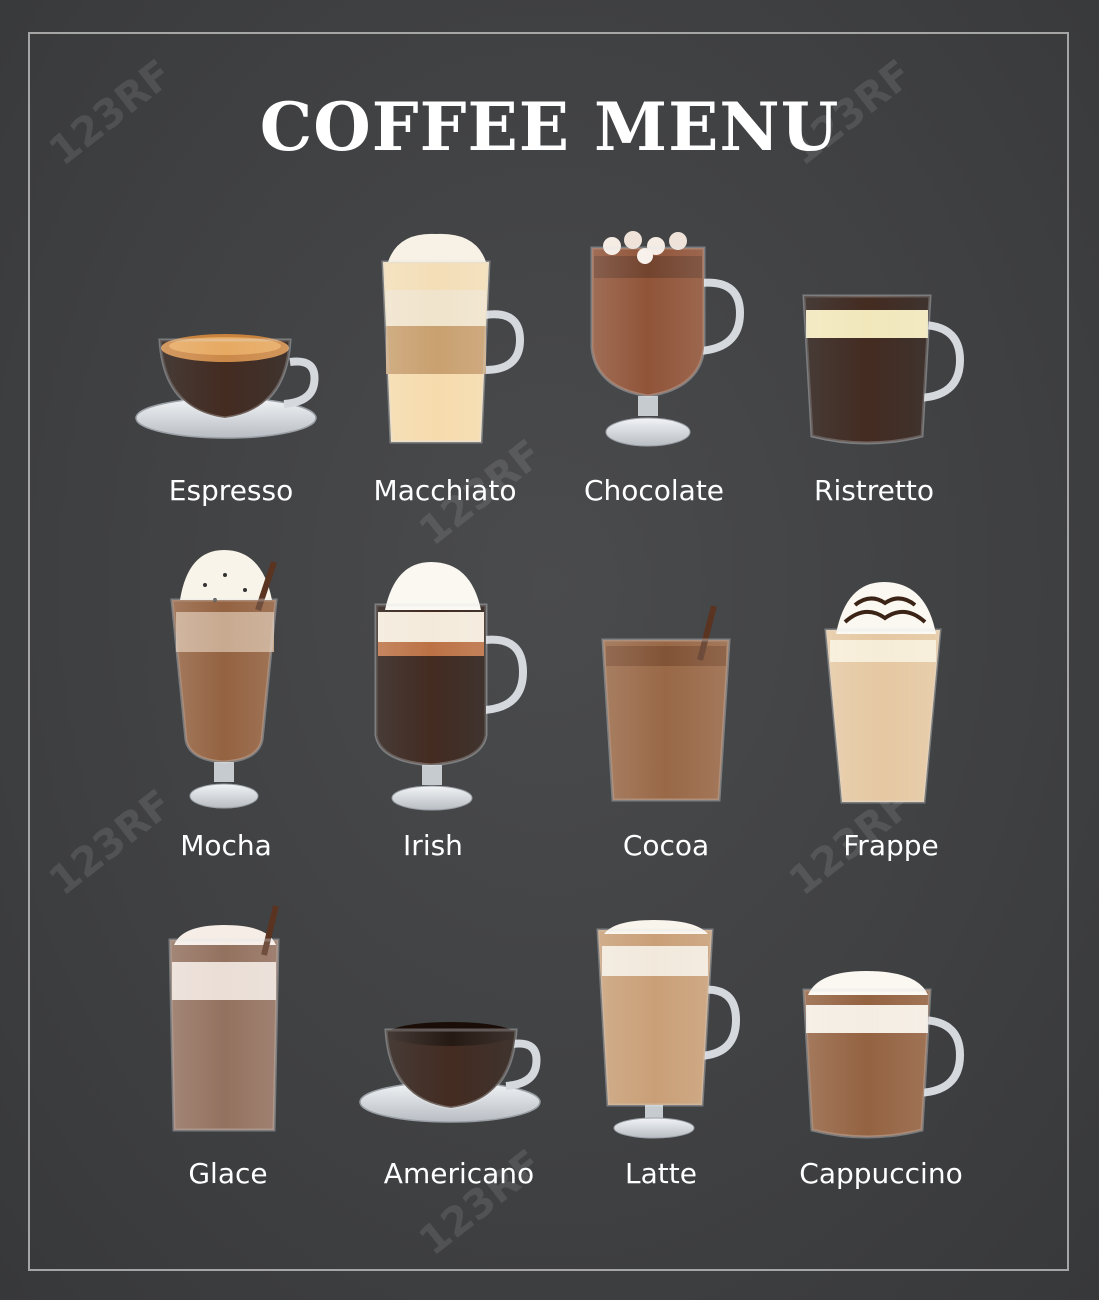  I want to click on cocoa-glass-icon, so click(666, 703).